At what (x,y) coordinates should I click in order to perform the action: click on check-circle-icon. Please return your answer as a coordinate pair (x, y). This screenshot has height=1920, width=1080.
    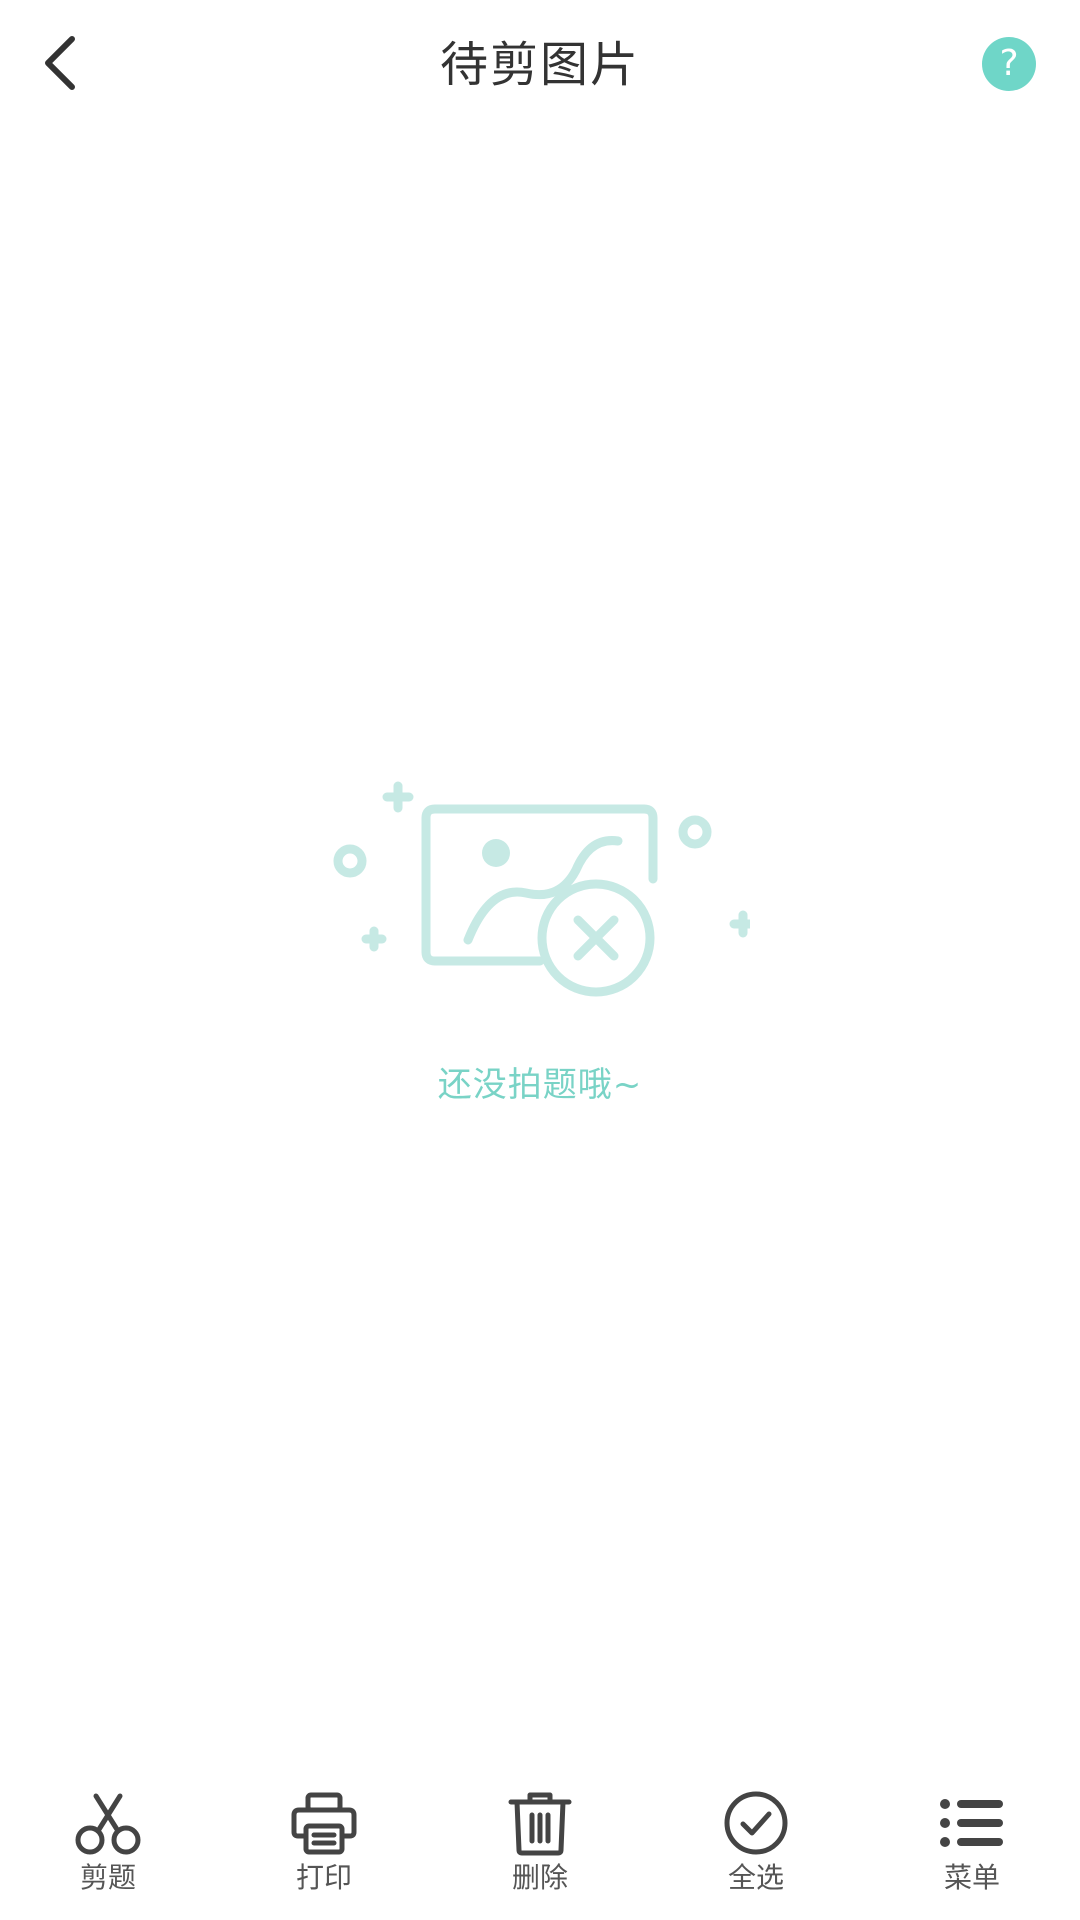
    Looking at the image, I should click on (756, 1823).